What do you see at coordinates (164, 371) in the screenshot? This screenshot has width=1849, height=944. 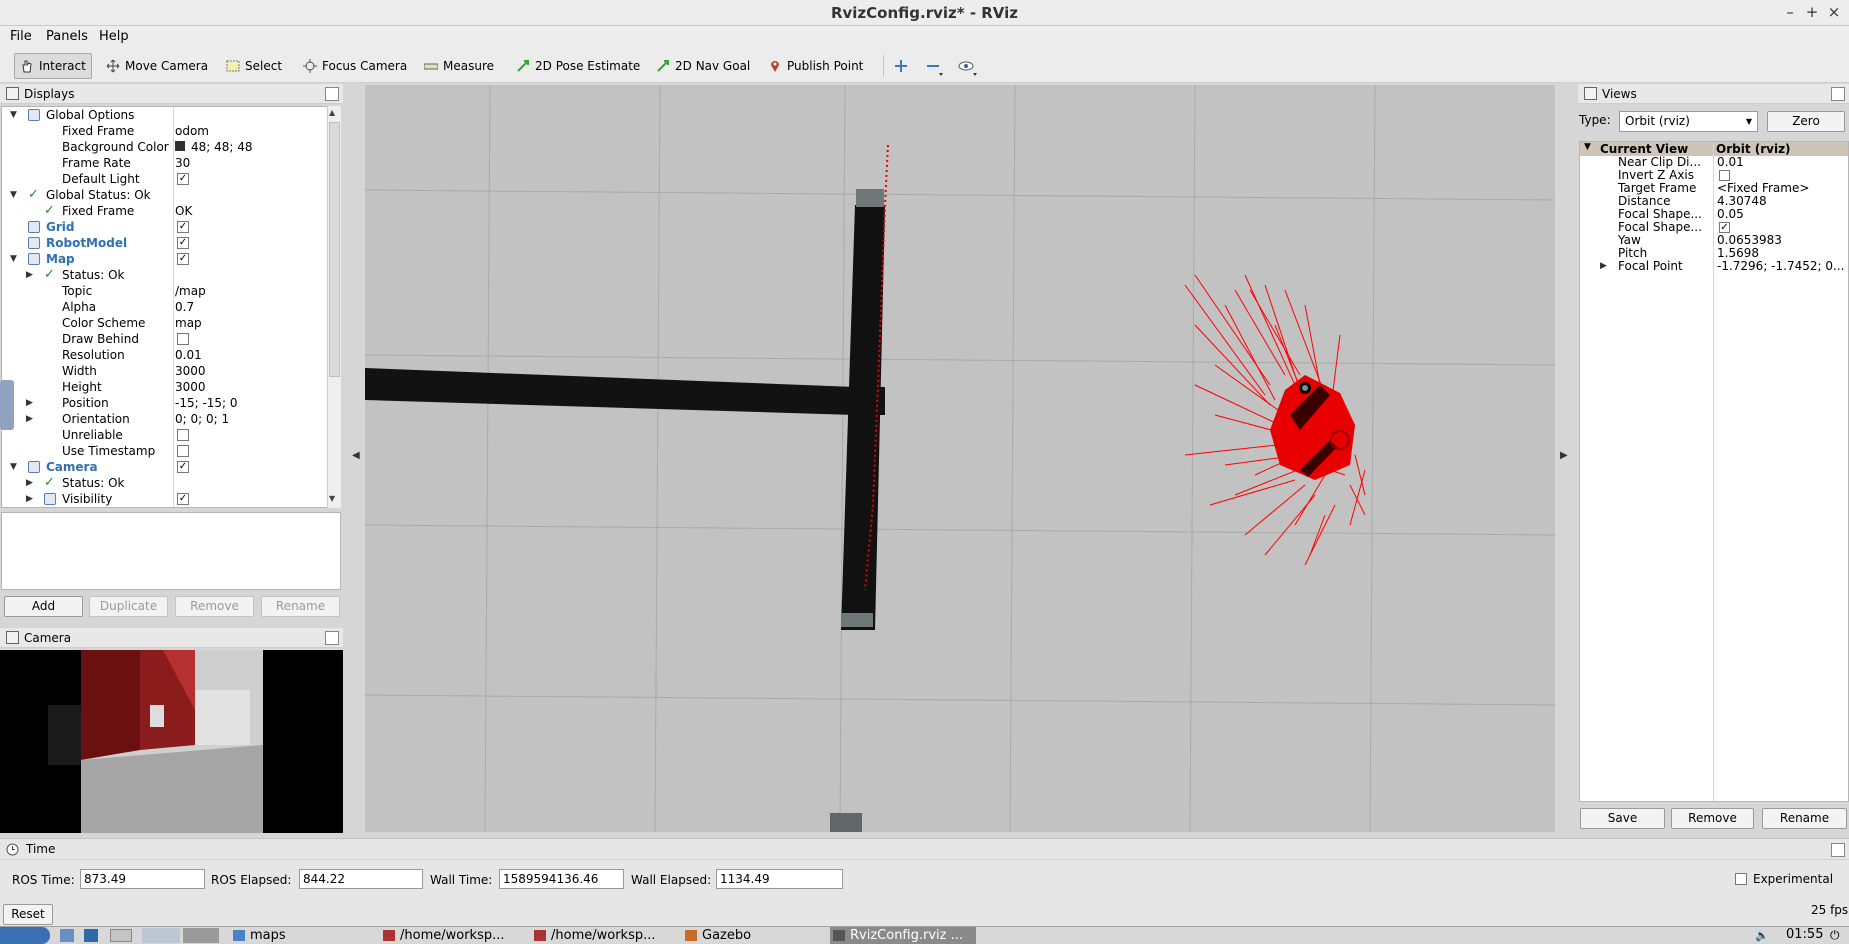 I see `display-row: Width 3000` at bounding box center [164, 371].